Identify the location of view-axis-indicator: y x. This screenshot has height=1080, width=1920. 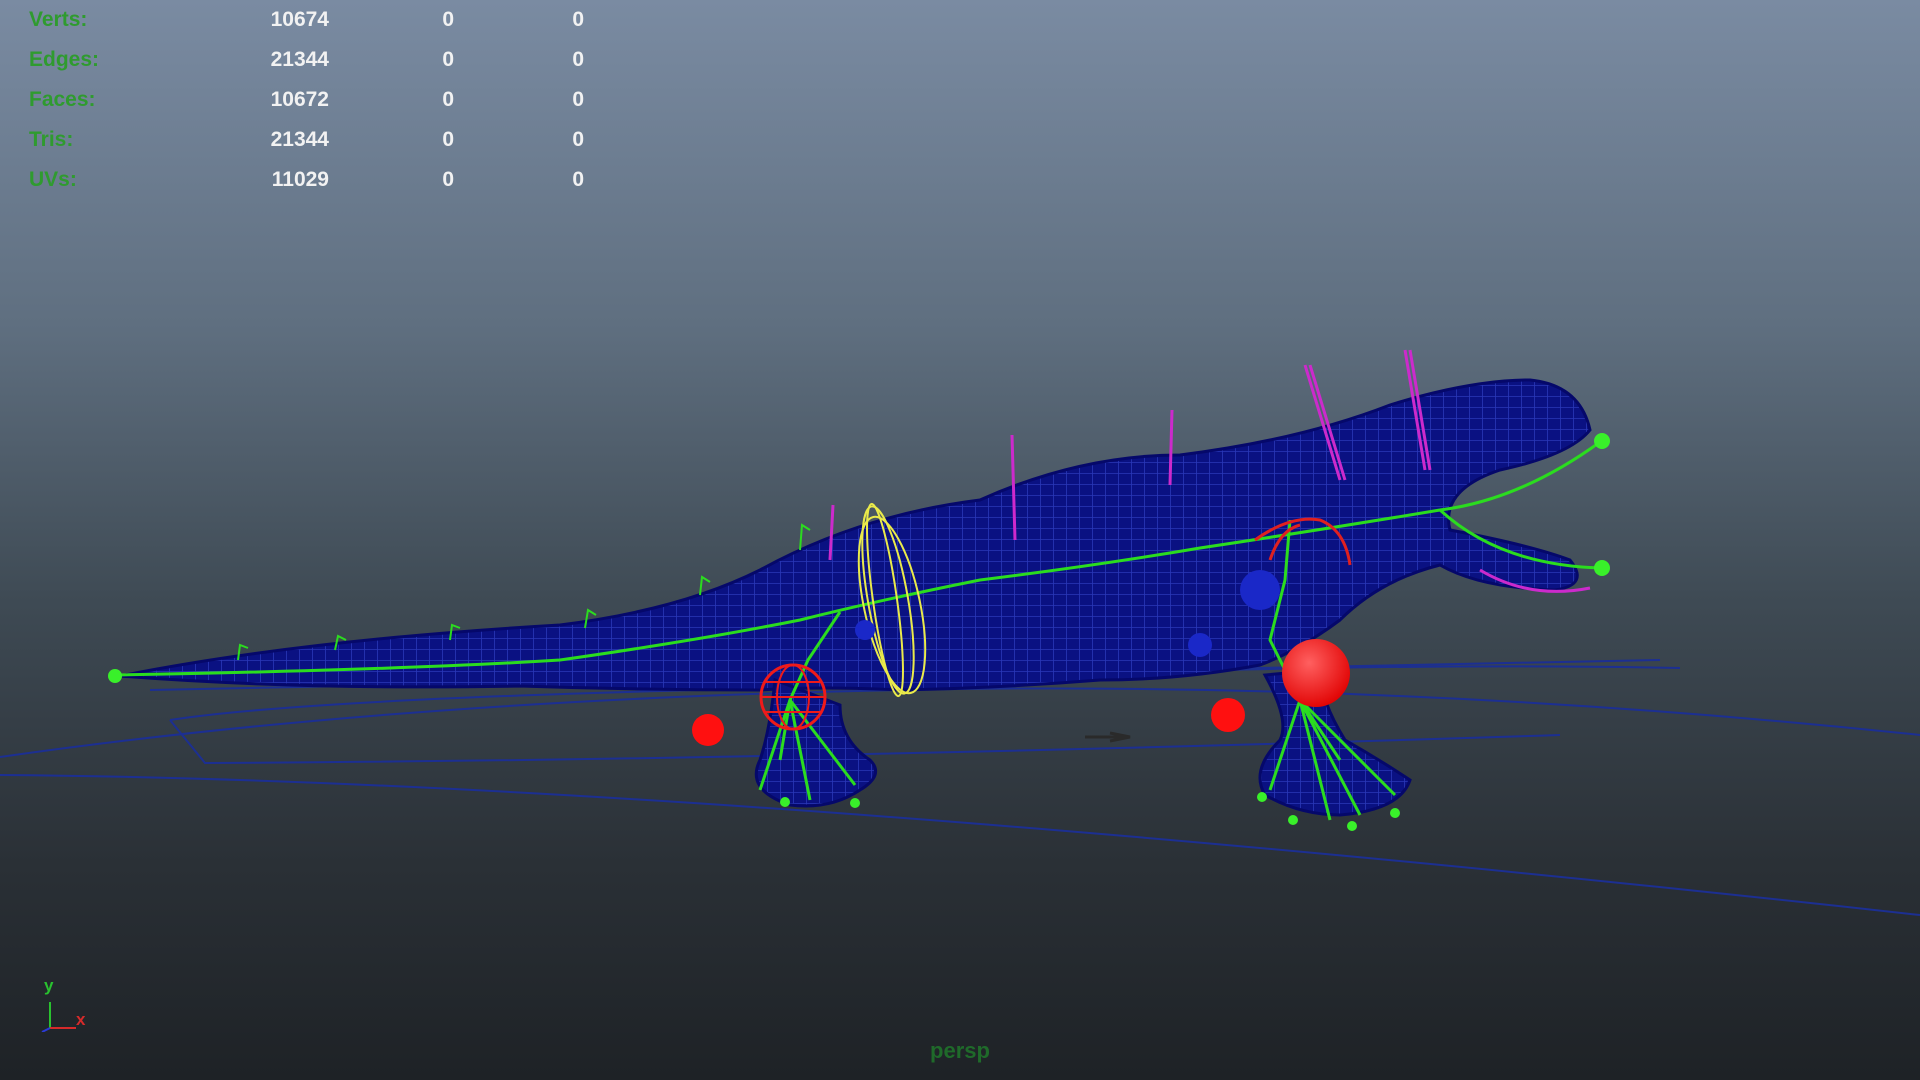
(68, 1002).